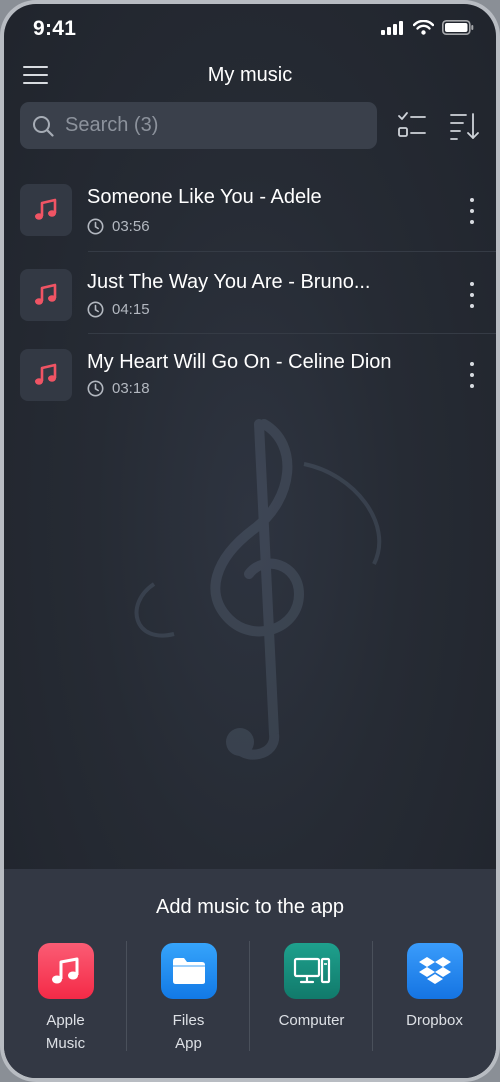 The height and width of the screenshot is (1082, 500). I want to click on song-title: Someone Like You - Adele, so click(204, 197).